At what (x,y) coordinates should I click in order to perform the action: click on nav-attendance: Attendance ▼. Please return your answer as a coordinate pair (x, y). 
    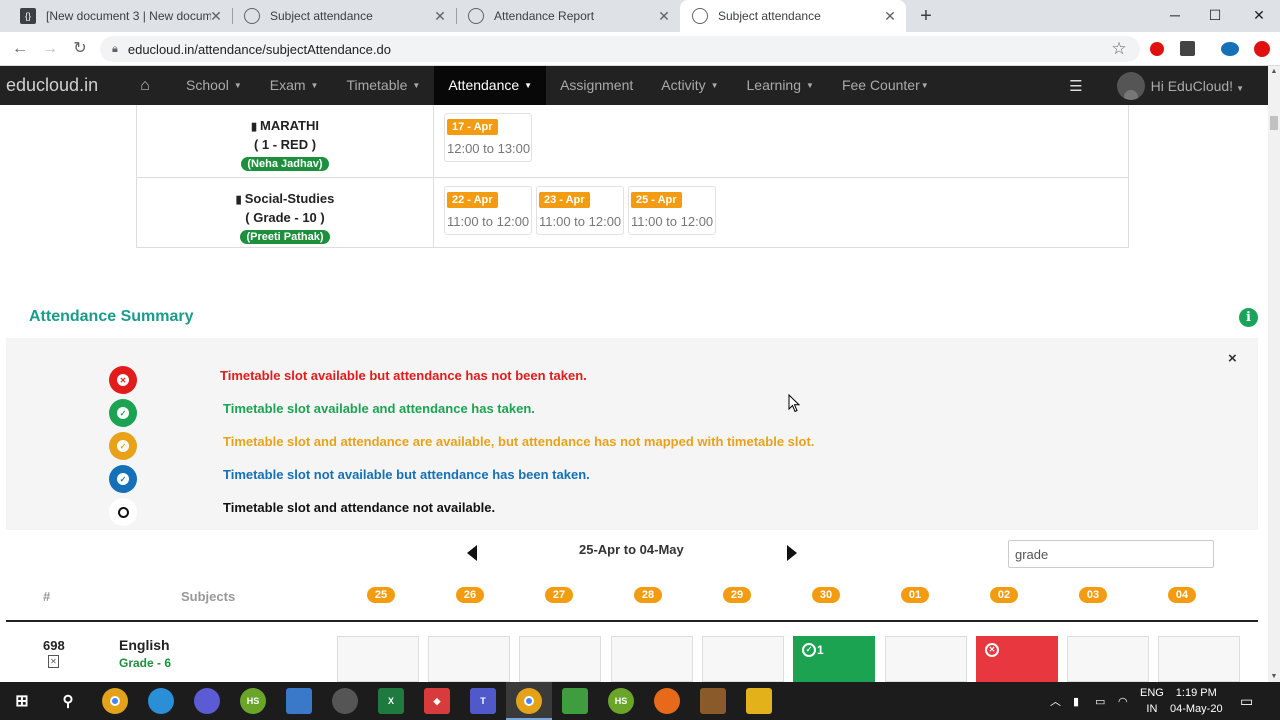
    Looking at the image, I should click on (490, 85).